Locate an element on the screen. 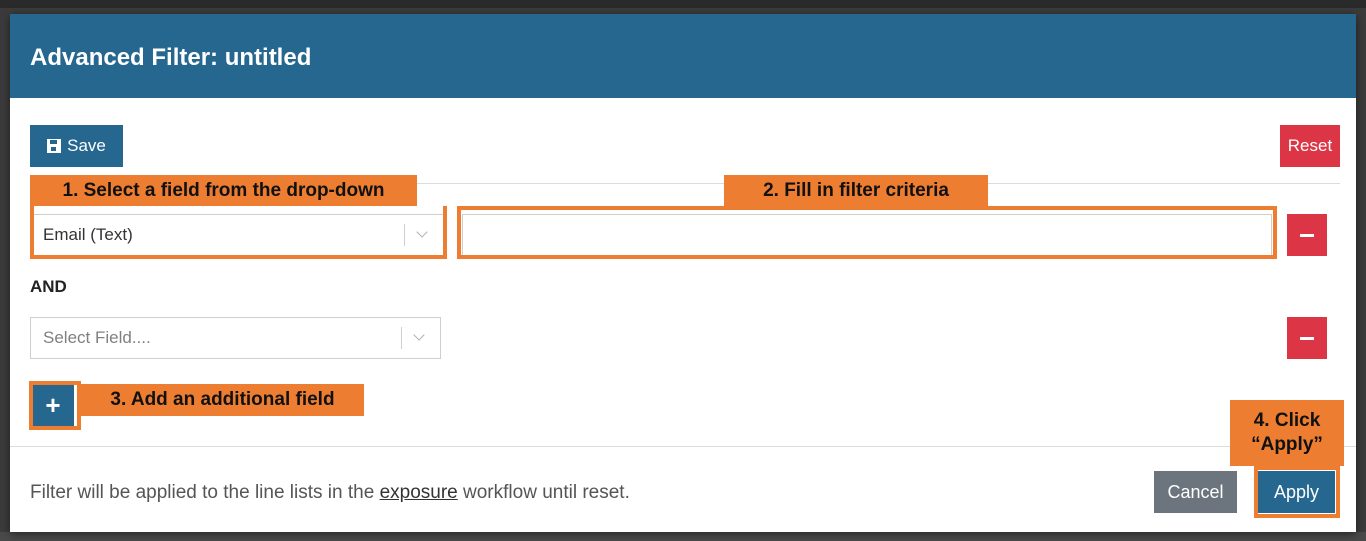  save-button: Save is located at coordinates (76, 146).